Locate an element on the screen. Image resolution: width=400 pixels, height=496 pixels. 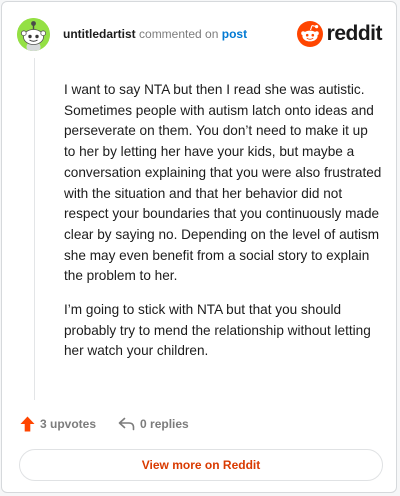
comment-meta: untitledartist commented on post is located at coordinates (155, 34).